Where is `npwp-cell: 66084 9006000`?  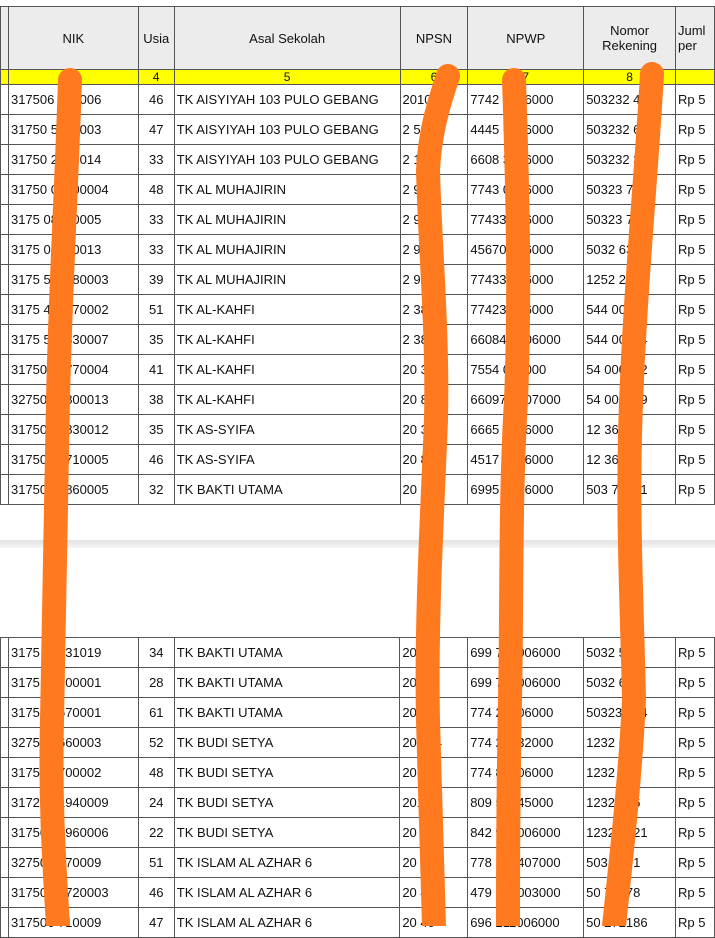 npwp-cell: 66084 9006000 is located at coordinates (526, 339).